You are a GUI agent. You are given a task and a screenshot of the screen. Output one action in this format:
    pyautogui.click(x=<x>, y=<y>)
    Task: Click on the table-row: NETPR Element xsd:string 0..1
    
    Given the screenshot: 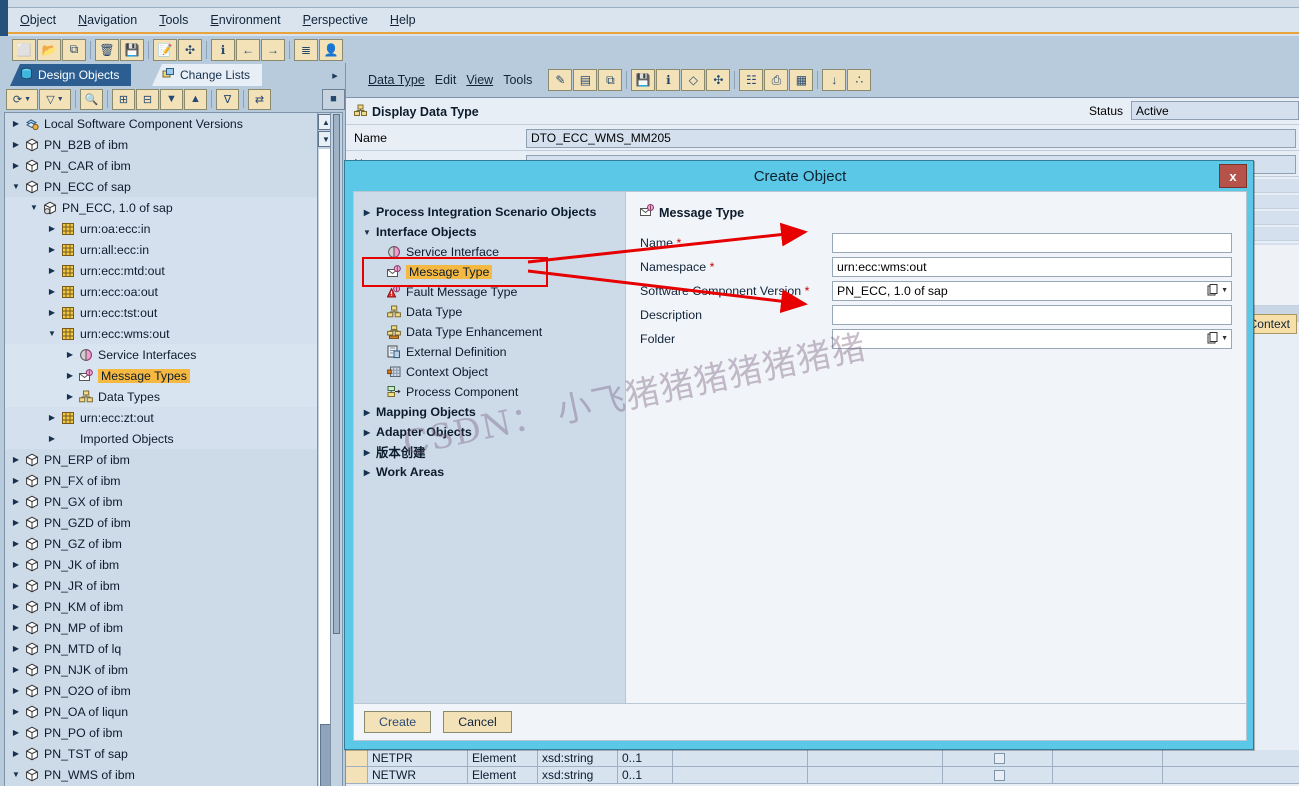 What is the action you would take?
    pyautogui.click(x=822, y=758)
    